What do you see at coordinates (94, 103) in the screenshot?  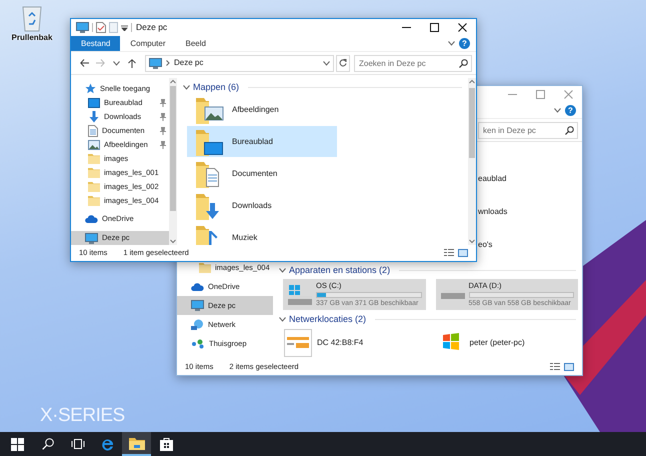 I see `desktop-icon` at bounding box center [94, 103].